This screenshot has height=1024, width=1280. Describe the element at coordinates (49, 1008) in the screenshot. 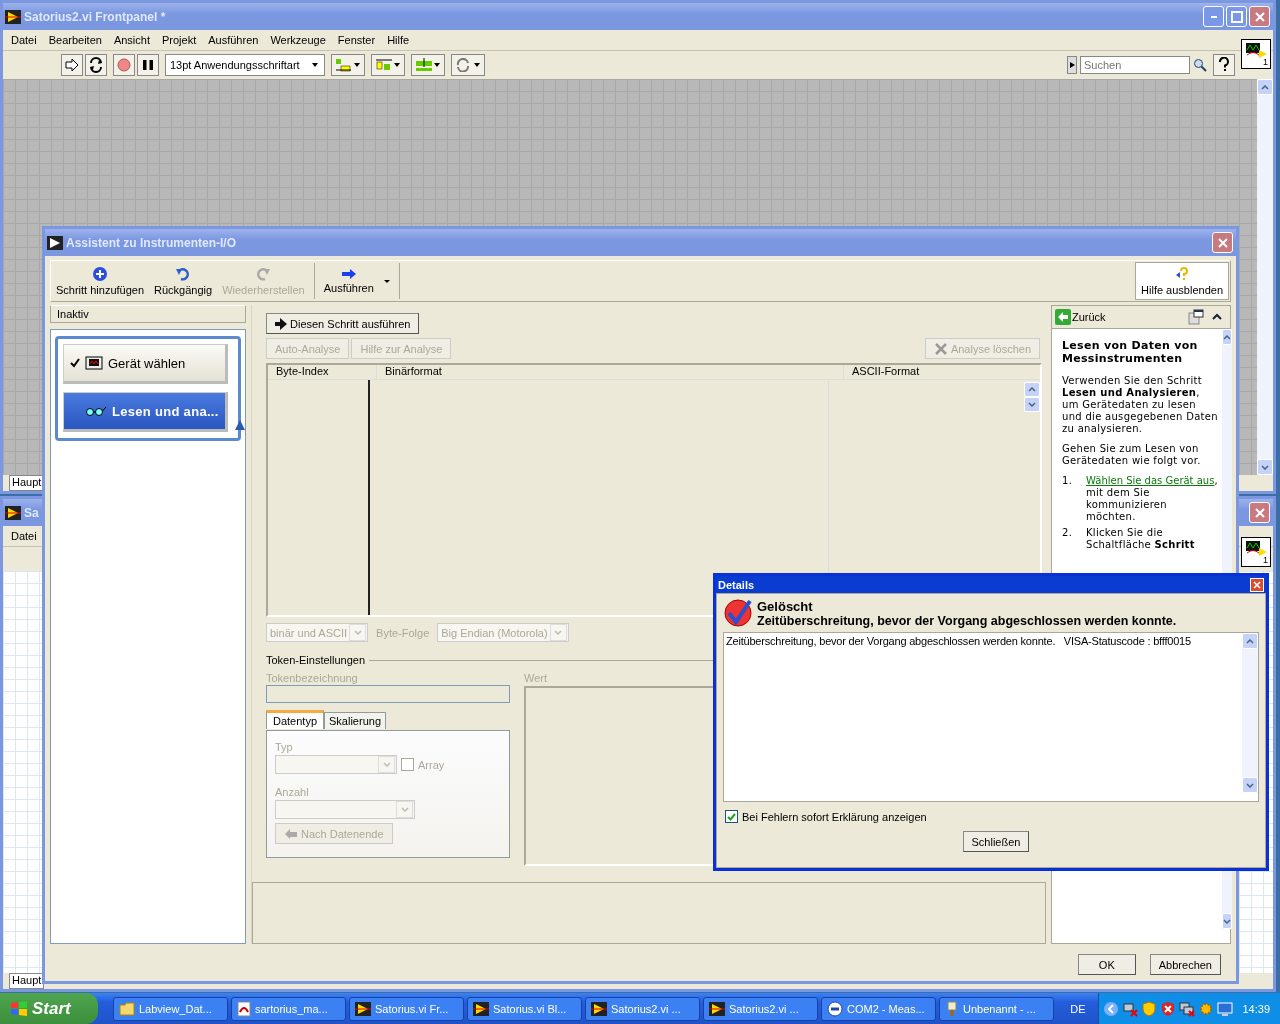

I see `start-button: Start` at that location.